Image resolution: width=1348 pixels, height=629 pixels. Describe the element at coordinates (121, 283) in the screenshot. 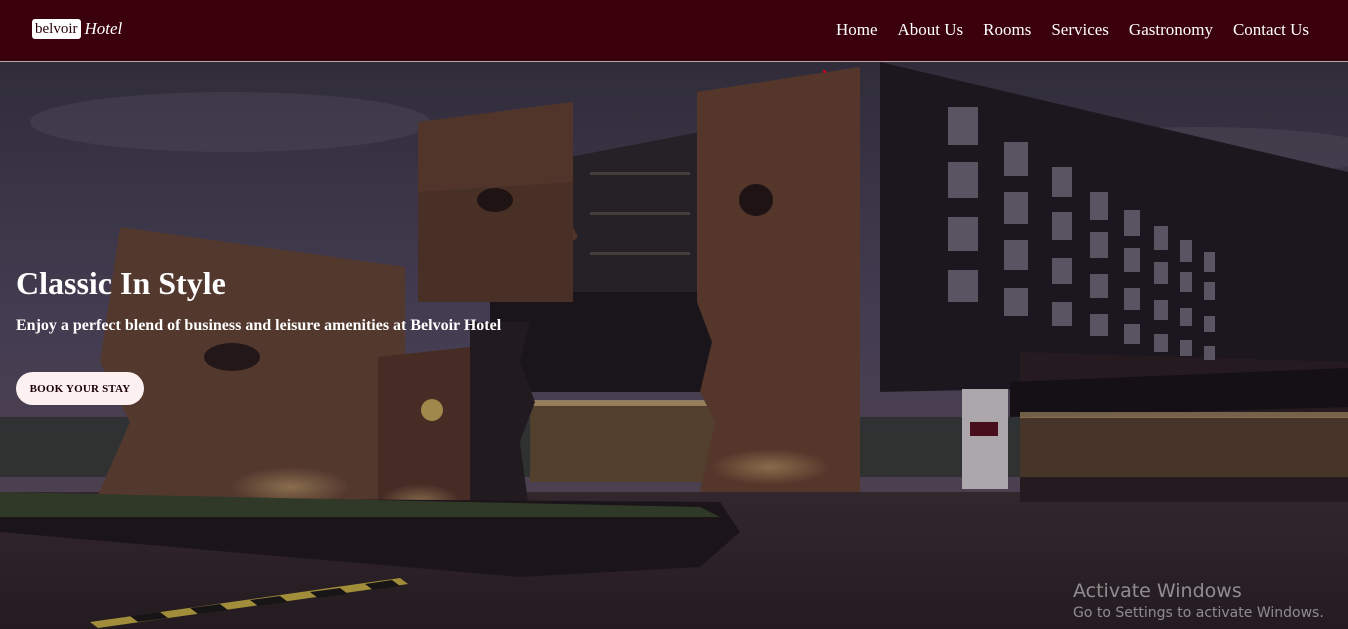

I see `hero-title: Classic In Style` at that location.